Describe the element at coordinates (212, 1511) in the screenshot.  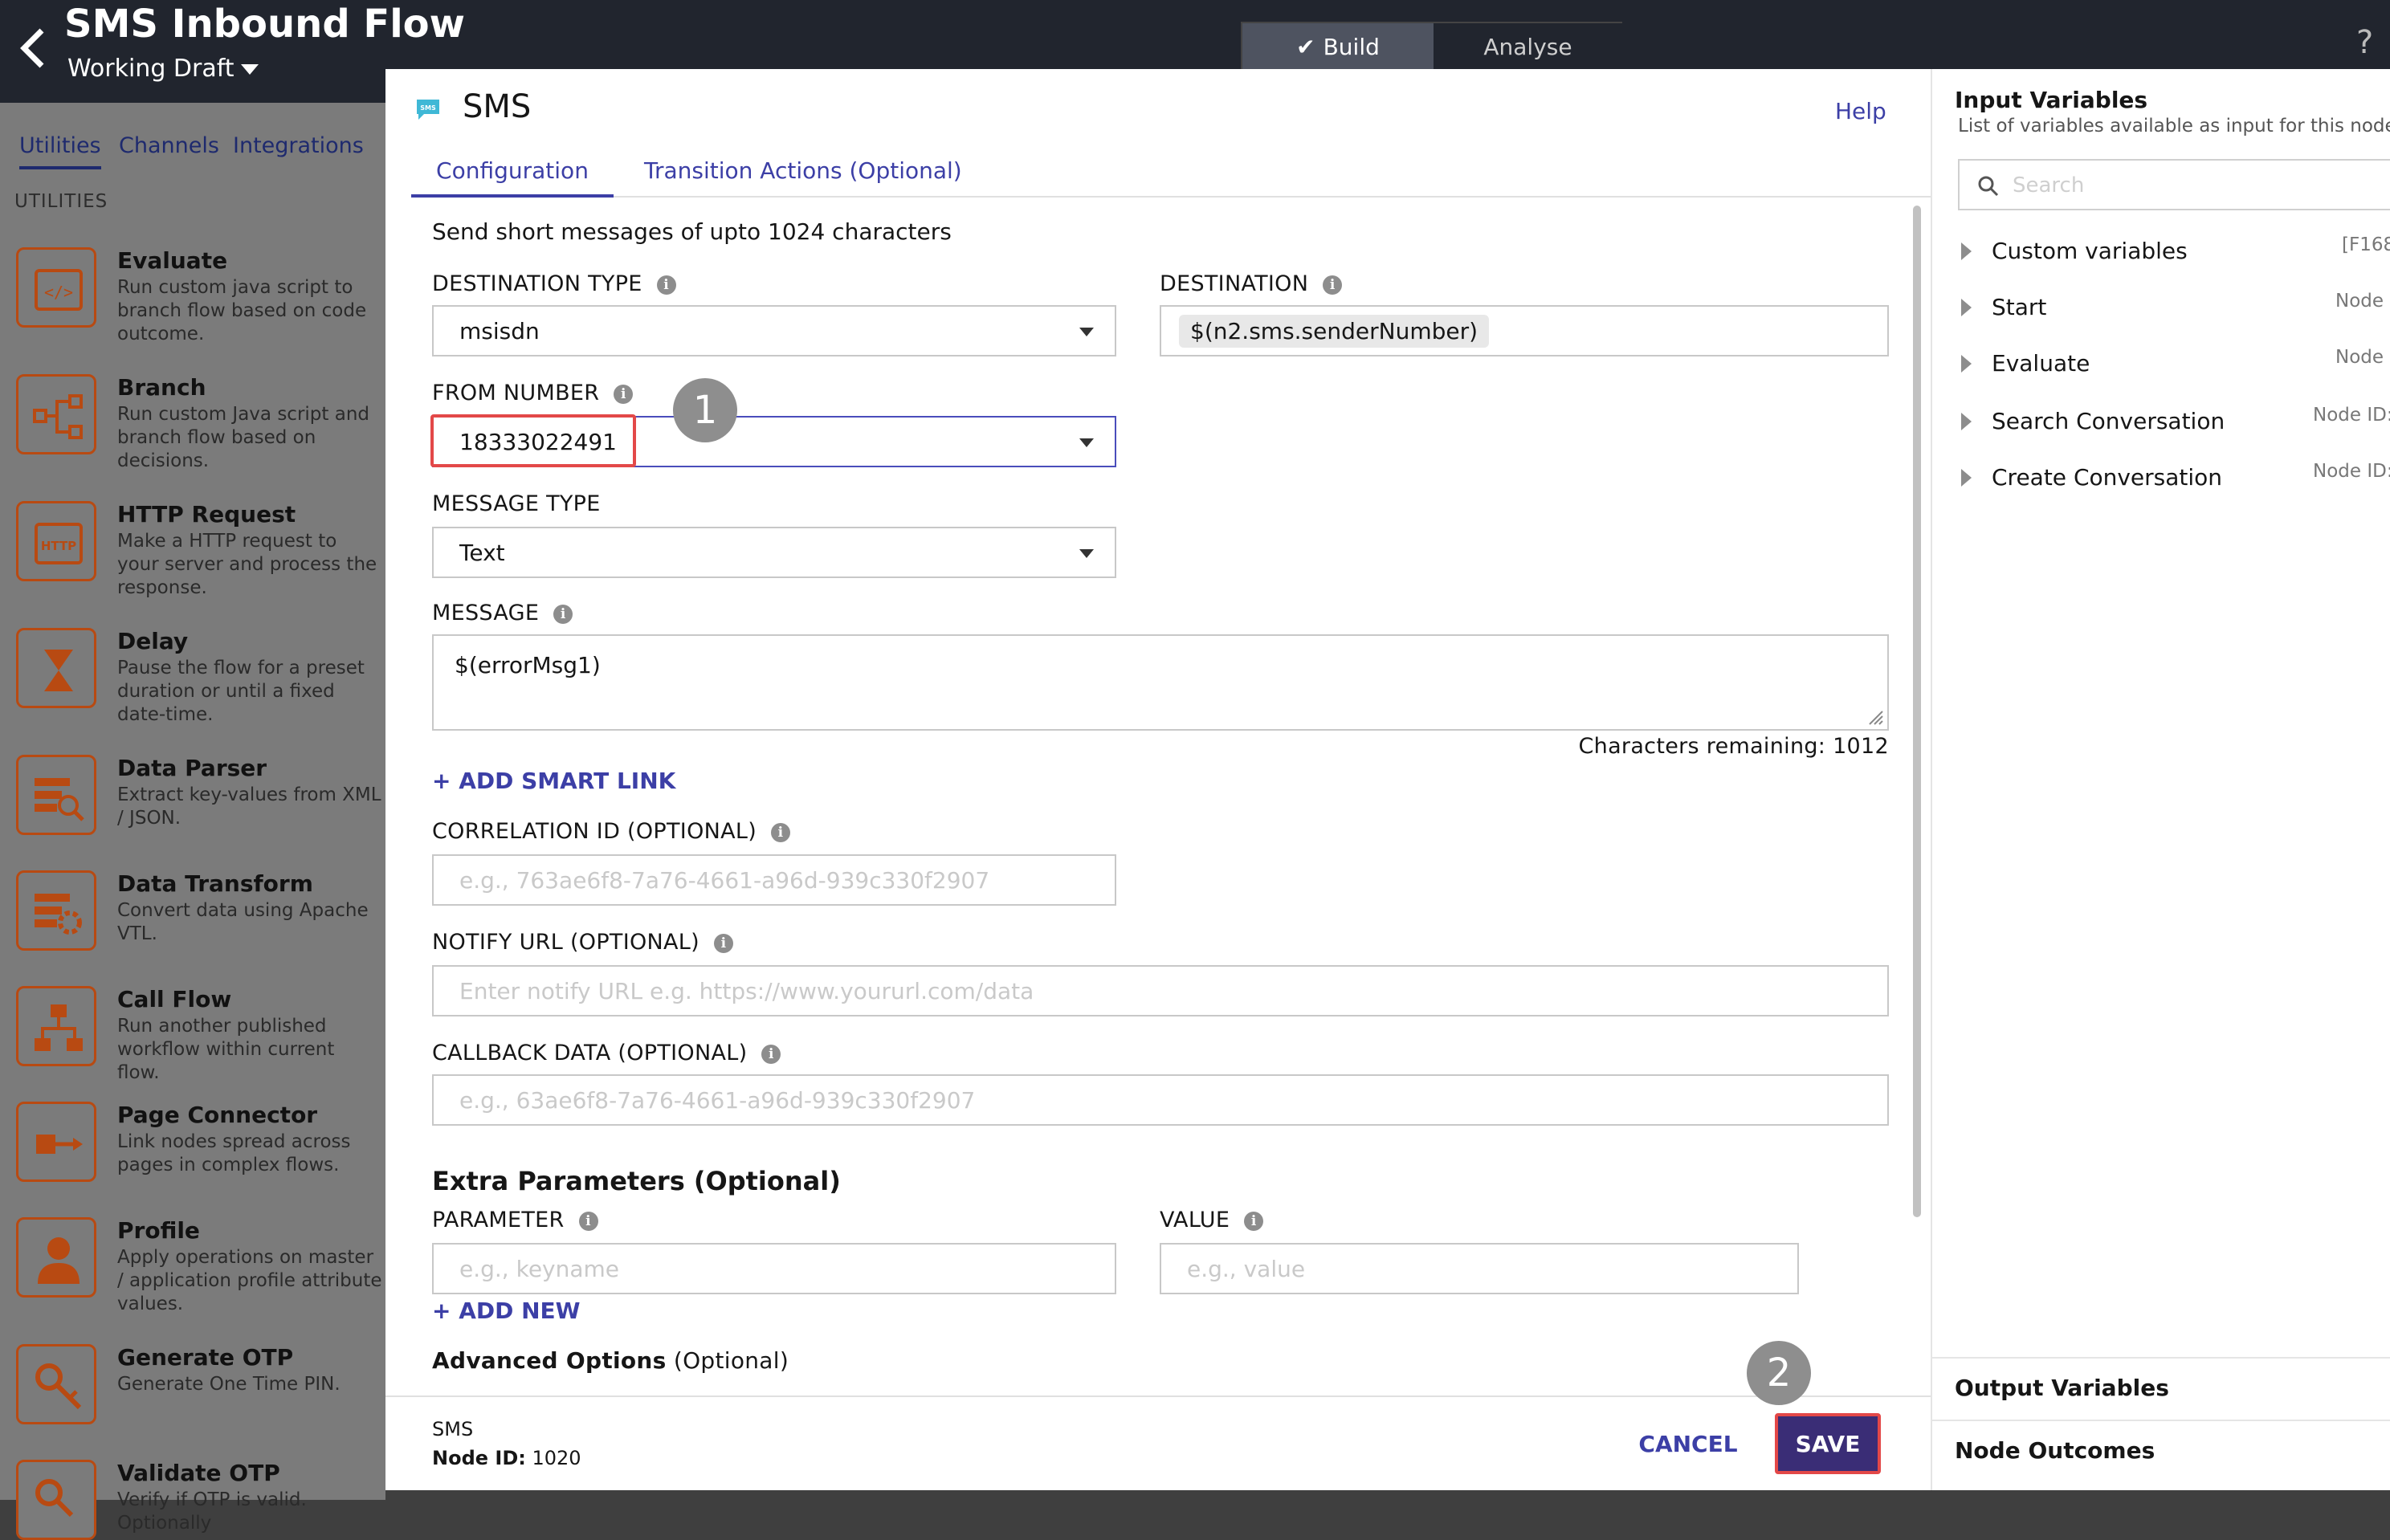
I see `palette-item-desc: Verify if OTP is valid. Optionally` at that location.